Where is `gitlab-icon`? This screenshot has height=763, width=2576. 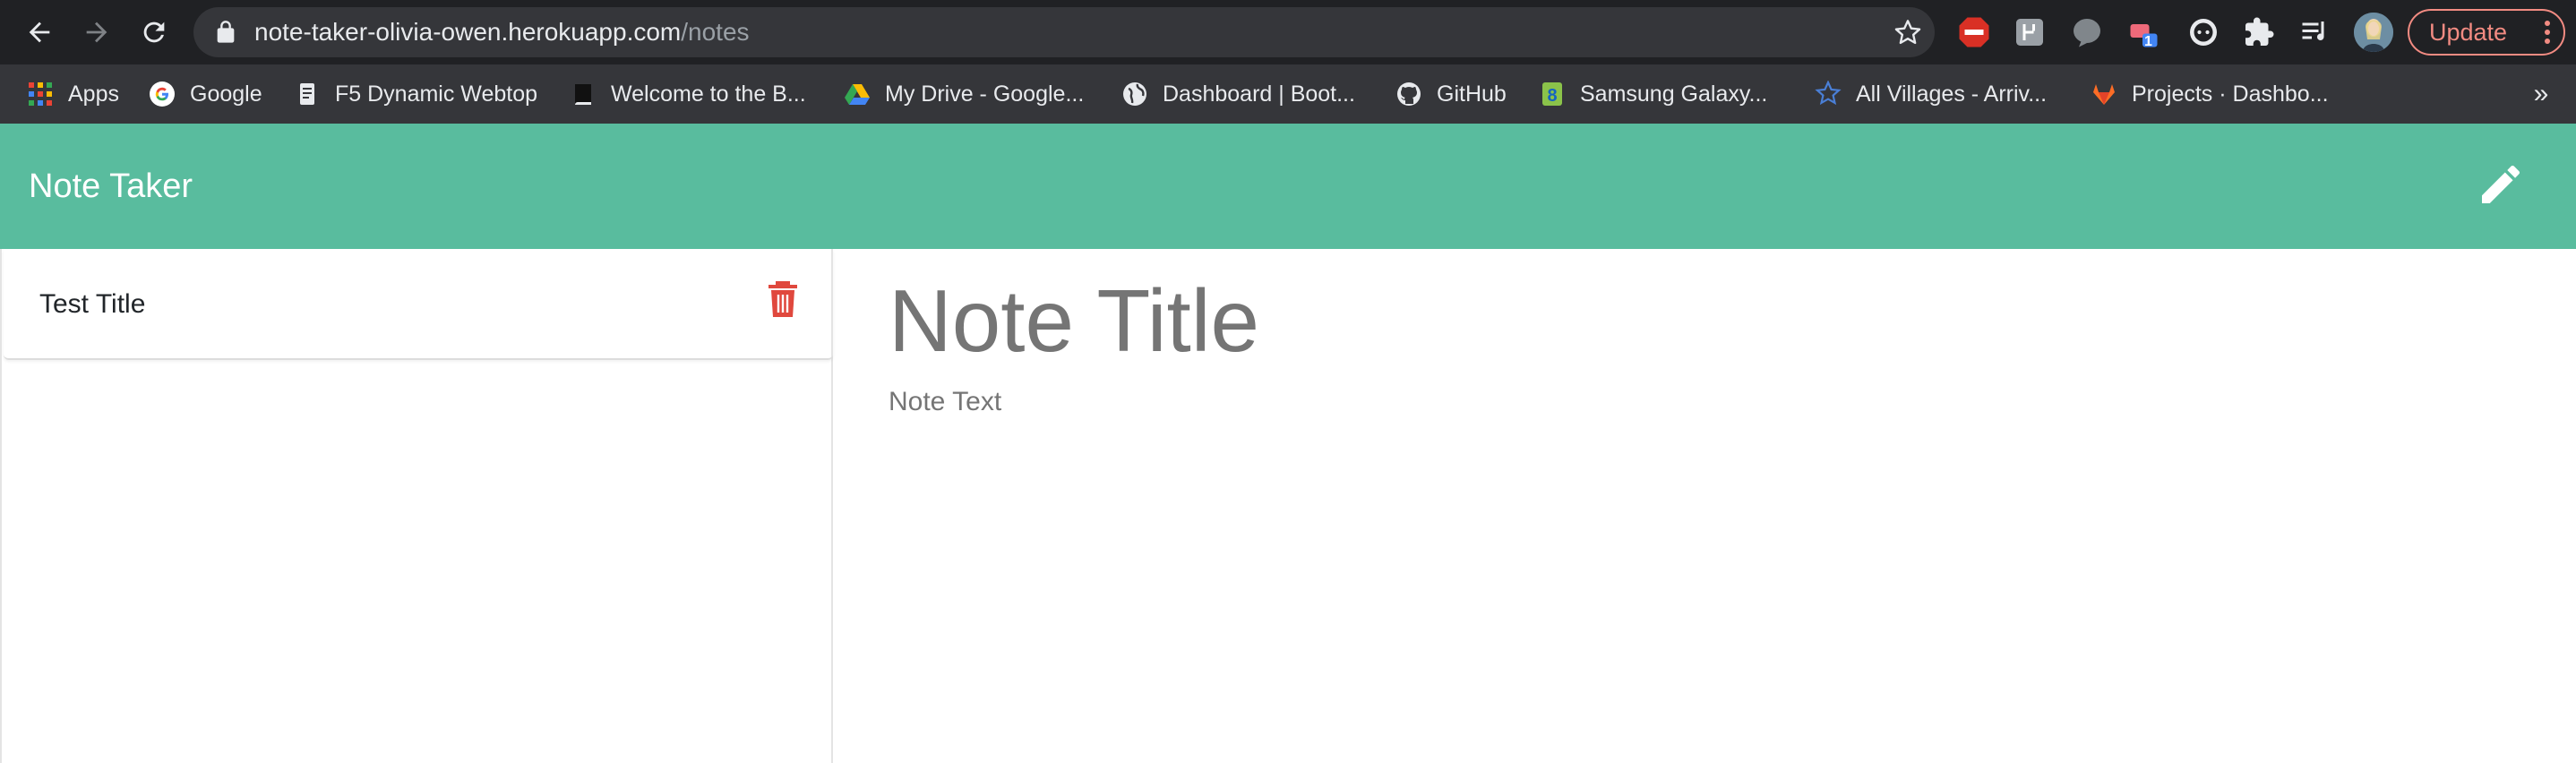
gitlab-icon is located at coordinates (2104, 94).